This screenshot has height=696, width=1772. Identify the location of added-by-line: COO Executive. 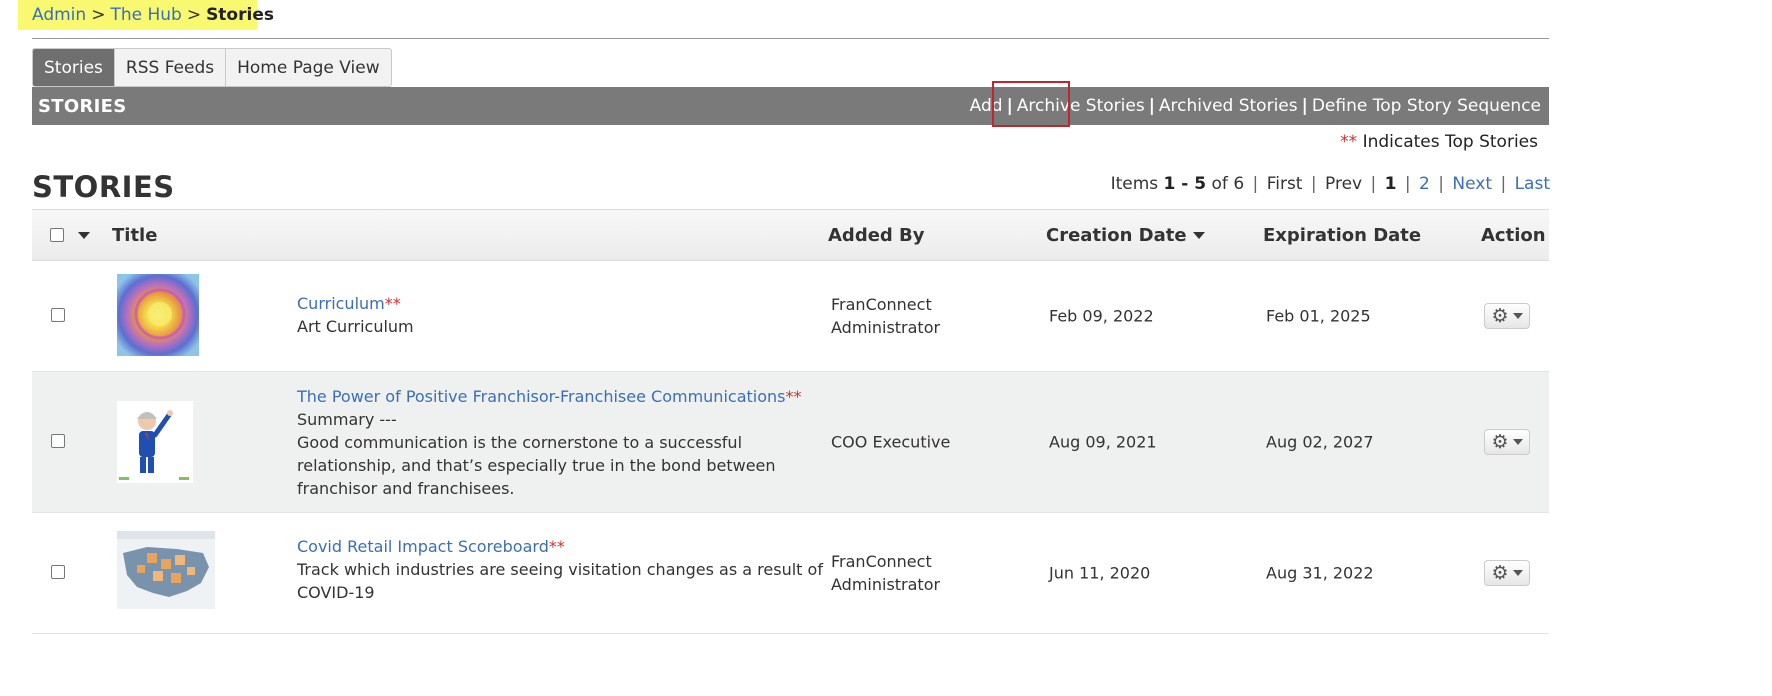
(891, 442).